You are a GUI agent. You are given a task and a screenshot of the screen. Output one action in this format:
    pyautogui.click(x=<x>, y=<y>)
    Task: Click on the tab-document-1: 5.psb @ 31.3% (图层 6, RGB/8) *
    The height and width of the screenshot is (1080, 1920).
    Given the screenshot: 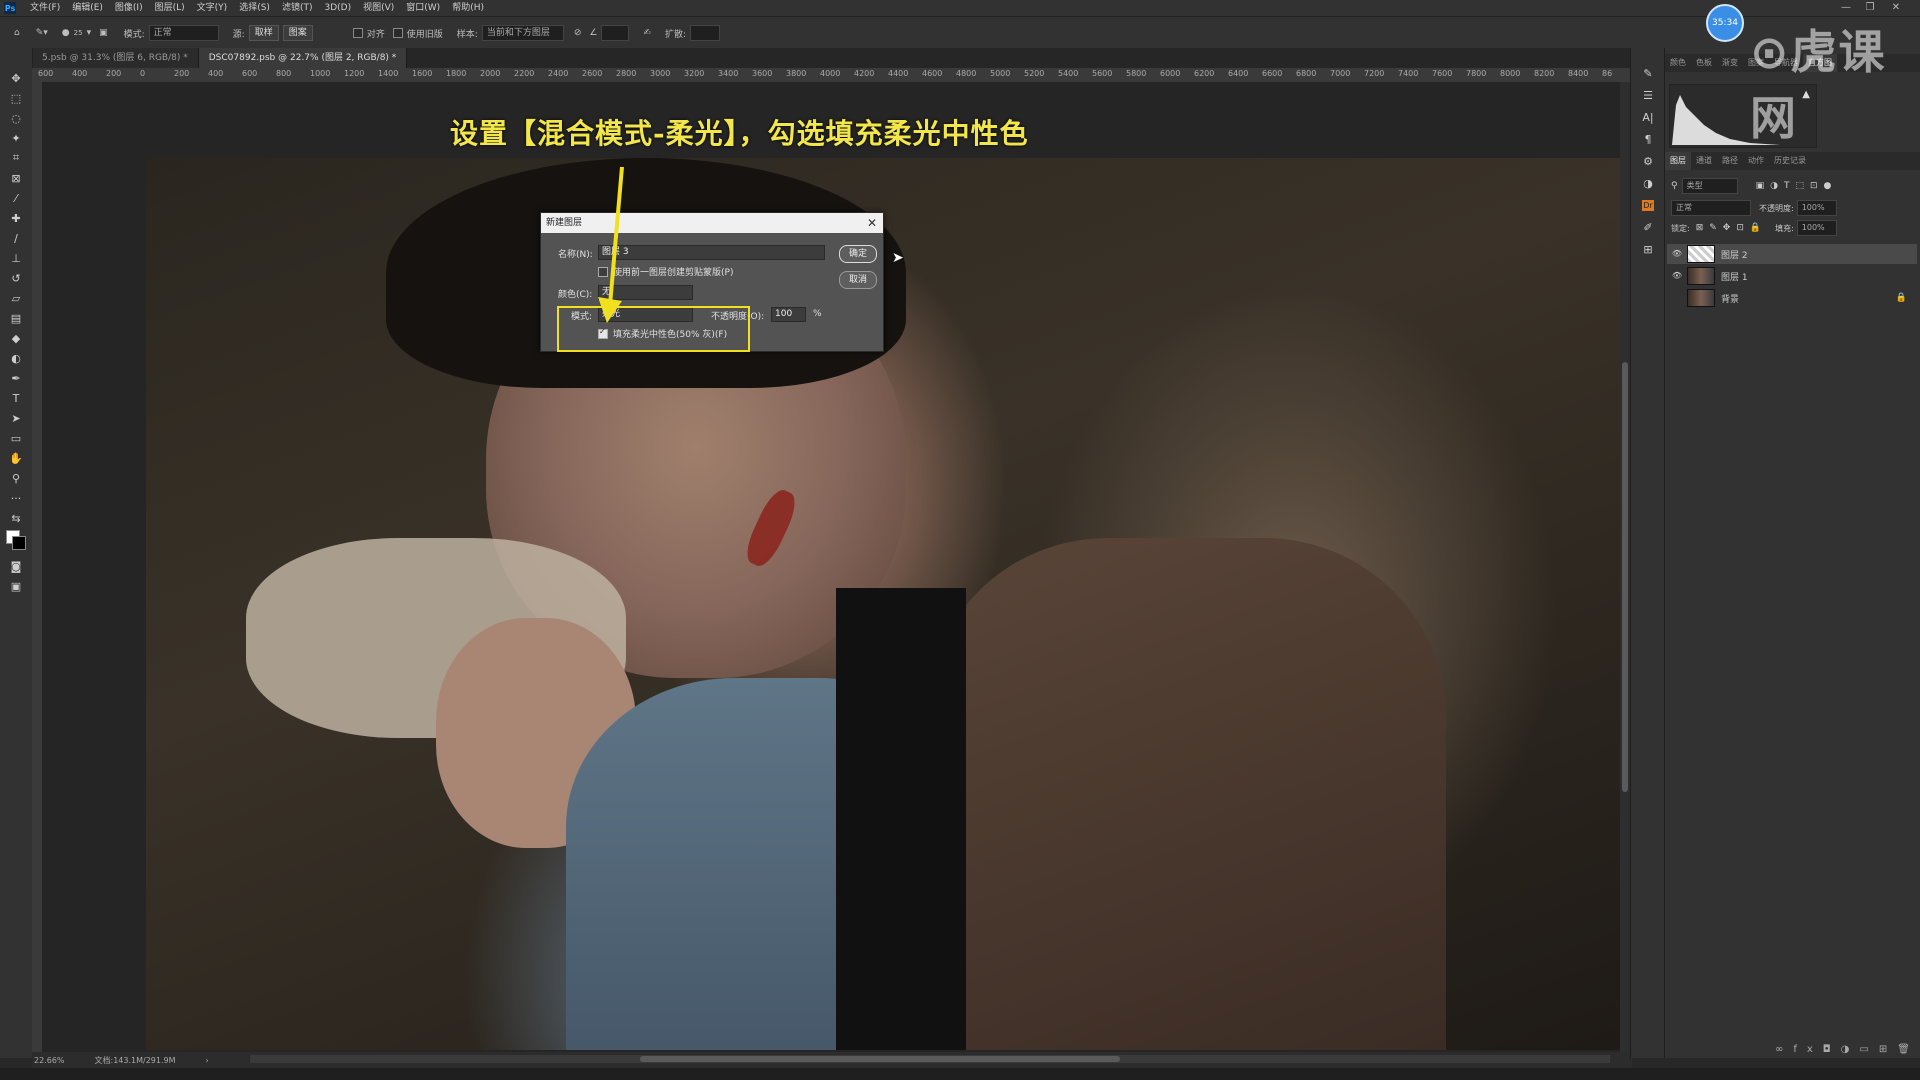 What is the action you would take?
    pyautogui.click(x=115, y=58)
    